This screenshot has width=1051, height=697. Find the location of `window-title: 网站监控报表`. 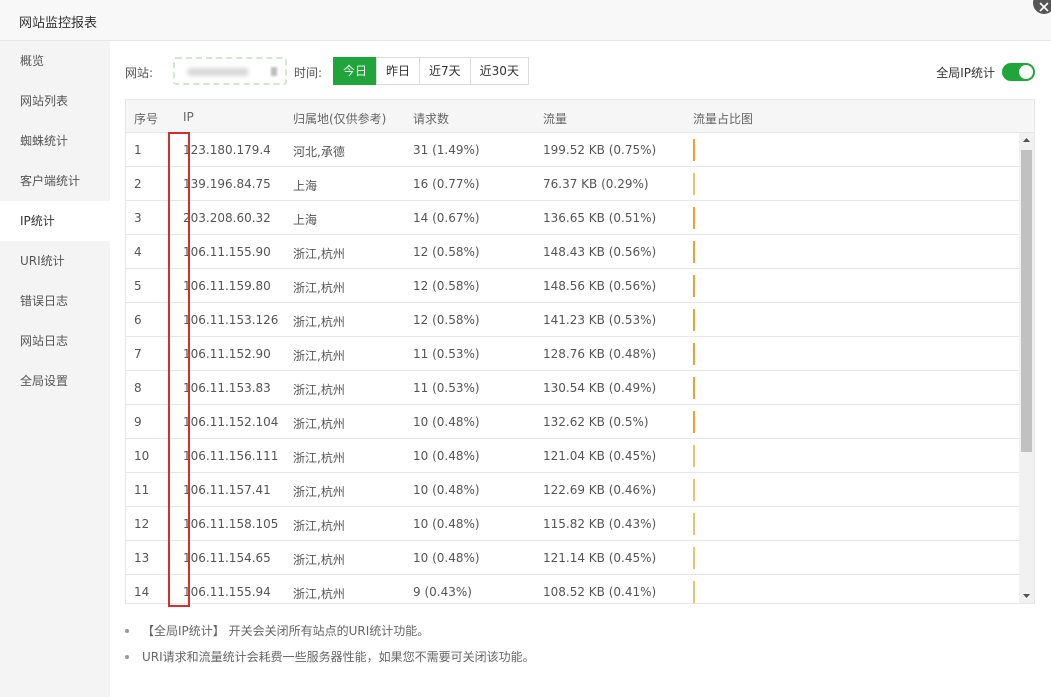

window-title: 网站监控报表 is located at coordinates (58, 23).